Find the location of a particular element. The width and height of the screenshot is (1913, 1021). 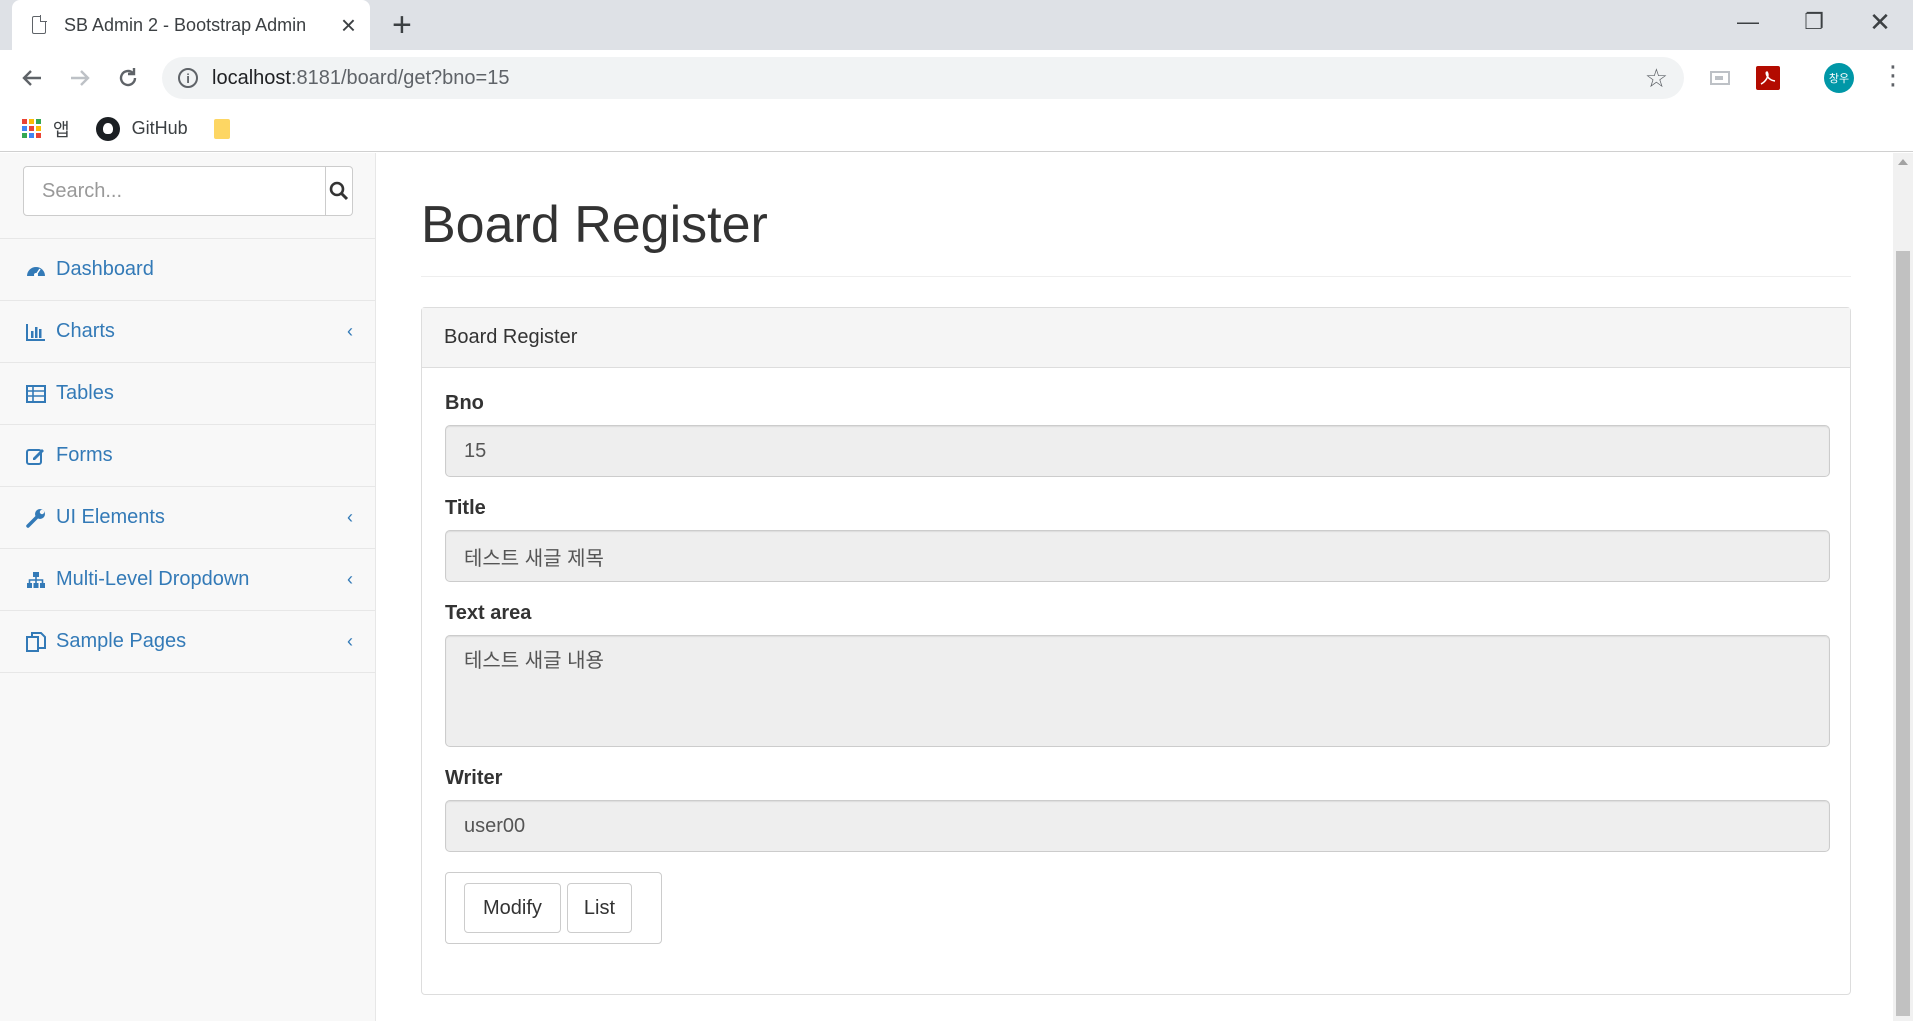

writer-form-group: Writer user00 is located at coordinates (1137, 809).